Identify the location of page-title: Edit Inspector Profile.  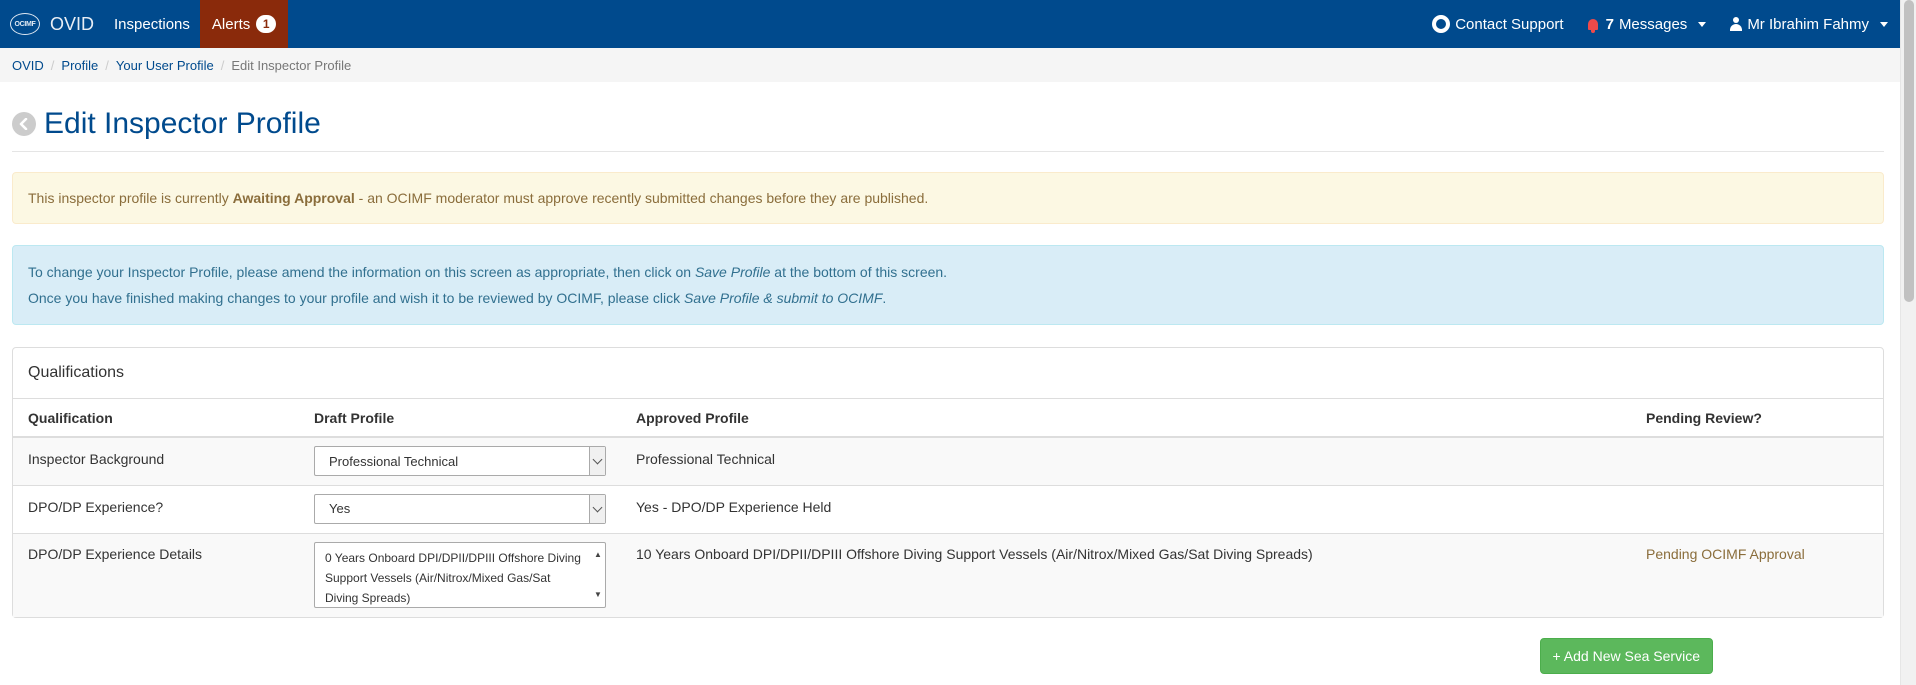
(182, 123).